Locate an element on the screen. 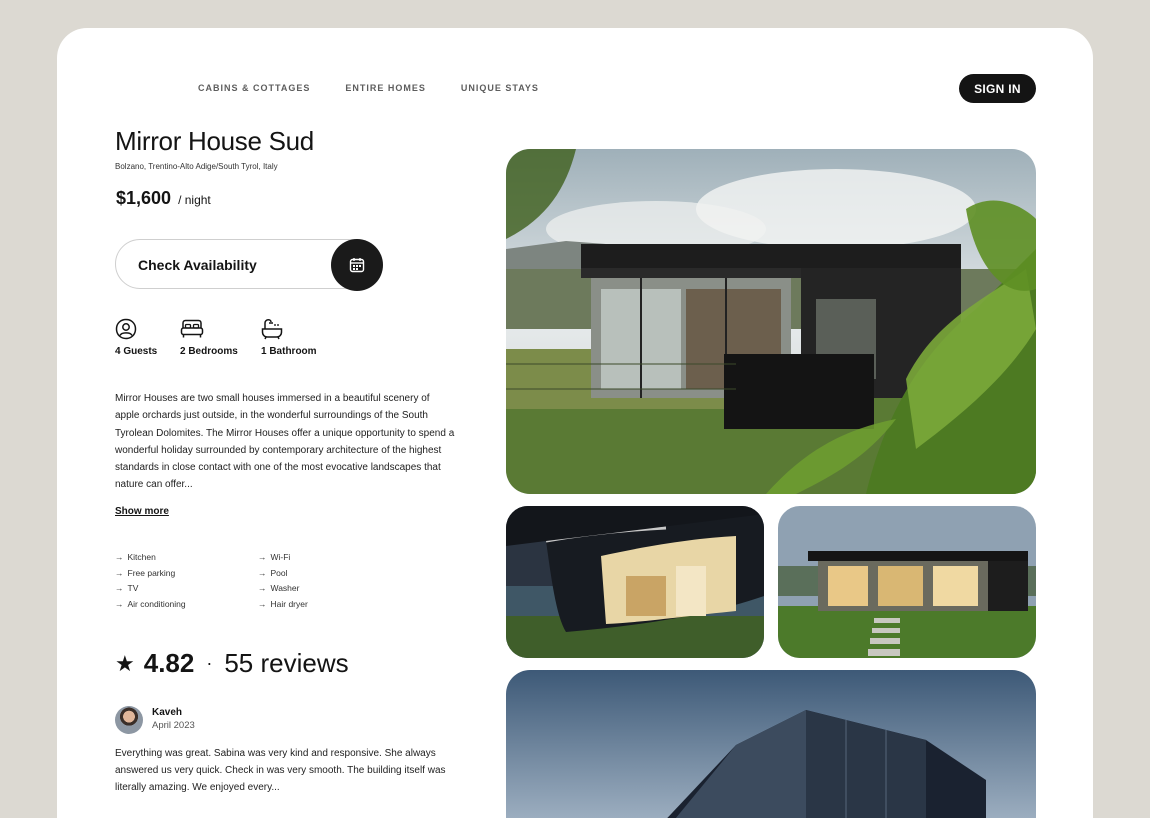 The image size is (1150, 818). amenities-left: Kitchen Free parking TV Air conditioning is located at coordinates (150, 581).